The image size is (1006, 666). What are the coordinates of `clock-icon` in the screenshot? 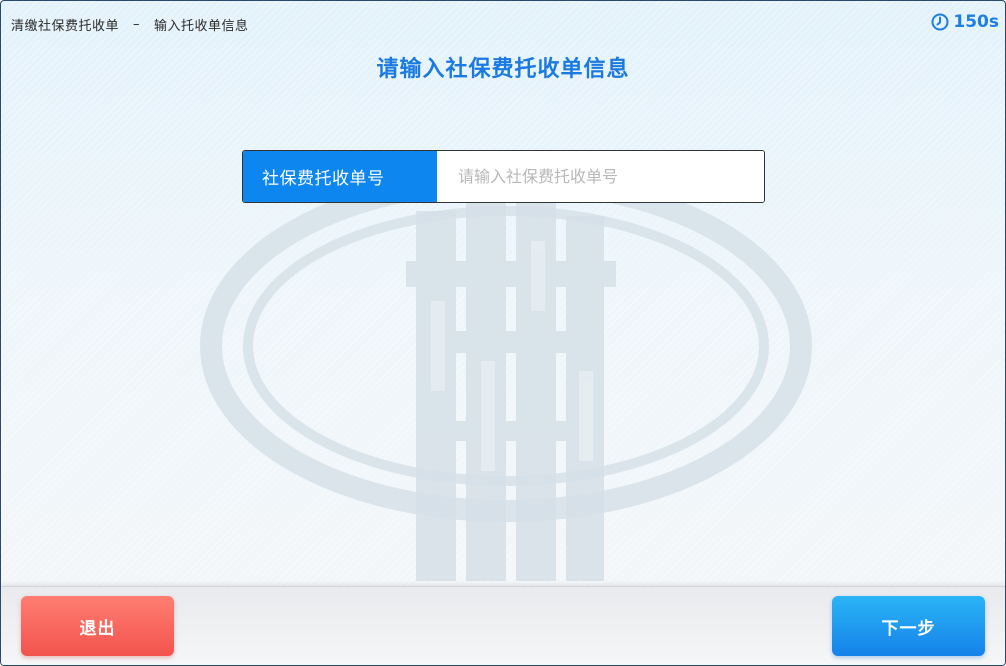 It's located at (940, 22).